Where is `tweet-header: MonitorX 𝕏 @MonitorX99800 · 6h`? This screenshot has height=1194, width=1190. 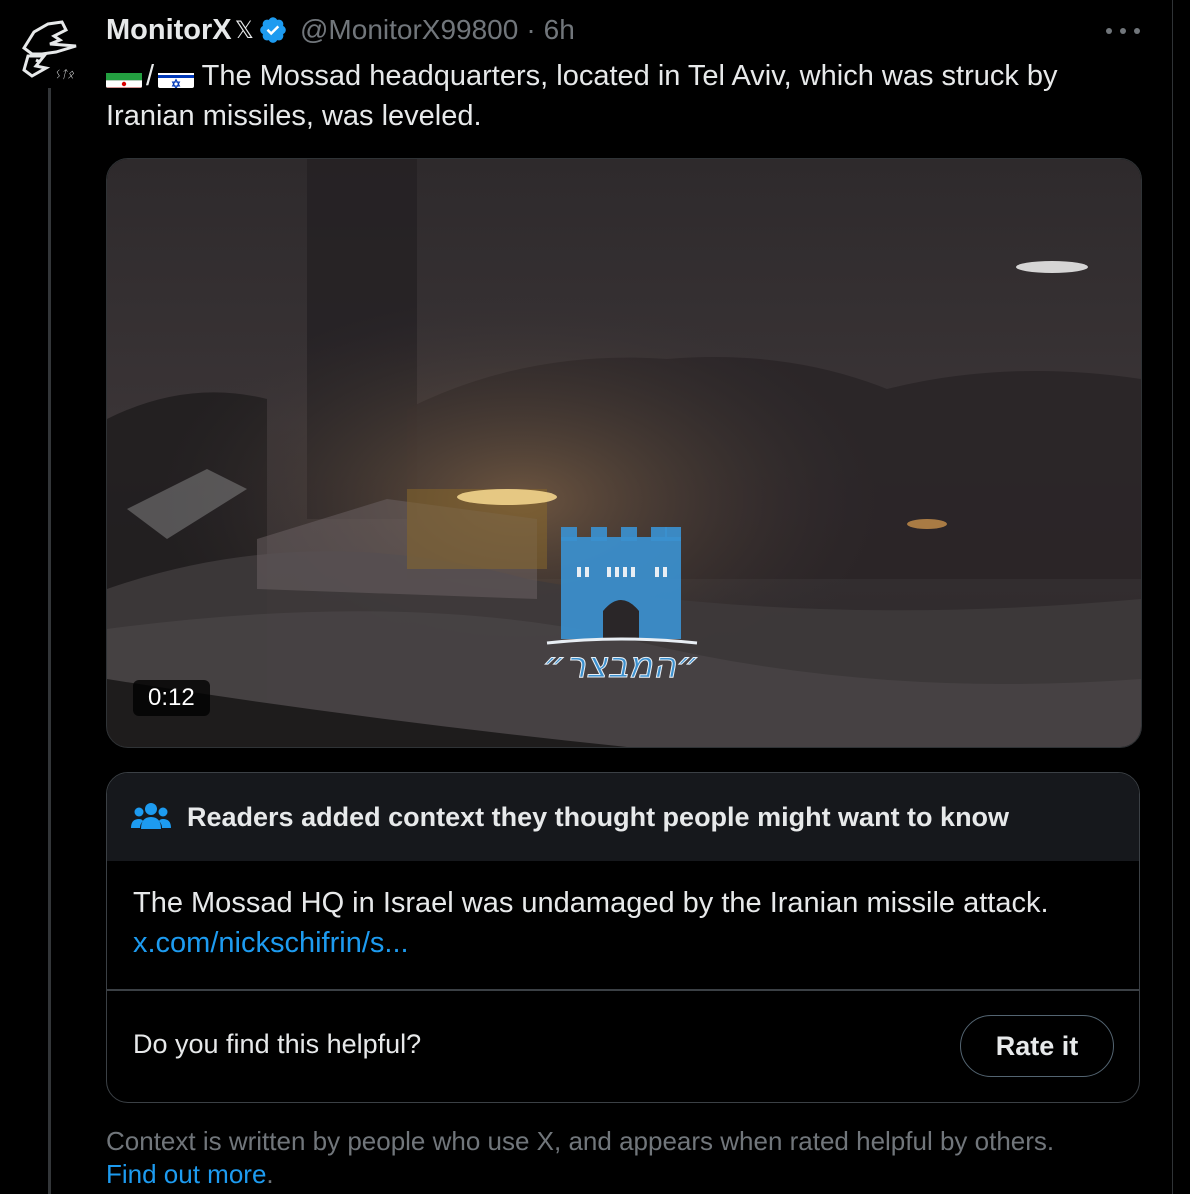 tweet-header: MonitorX 𝕏 @MonitorX99800 · 6h is located at coordinates (340, 30).